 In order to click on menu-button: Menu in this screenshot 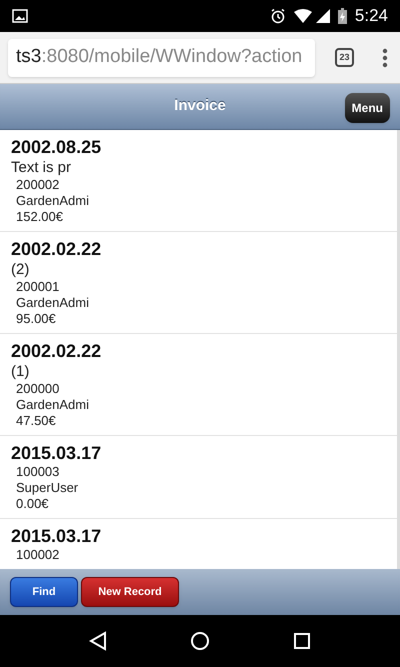, I will do `click(367, 108)`.